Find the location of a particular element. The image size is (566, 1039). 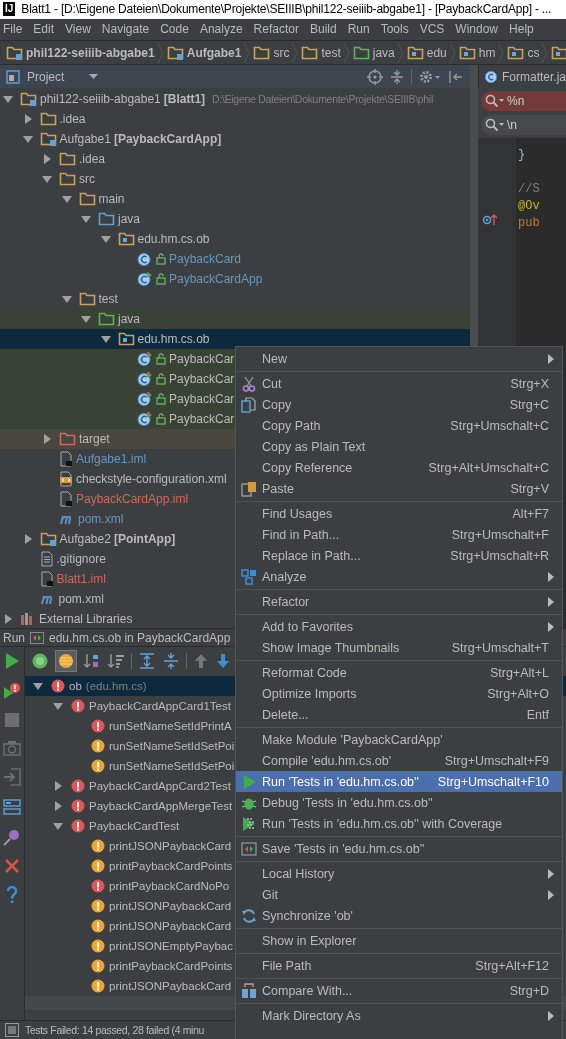

shortcut-hint: Strg+X is located at coordinates (529, 383).